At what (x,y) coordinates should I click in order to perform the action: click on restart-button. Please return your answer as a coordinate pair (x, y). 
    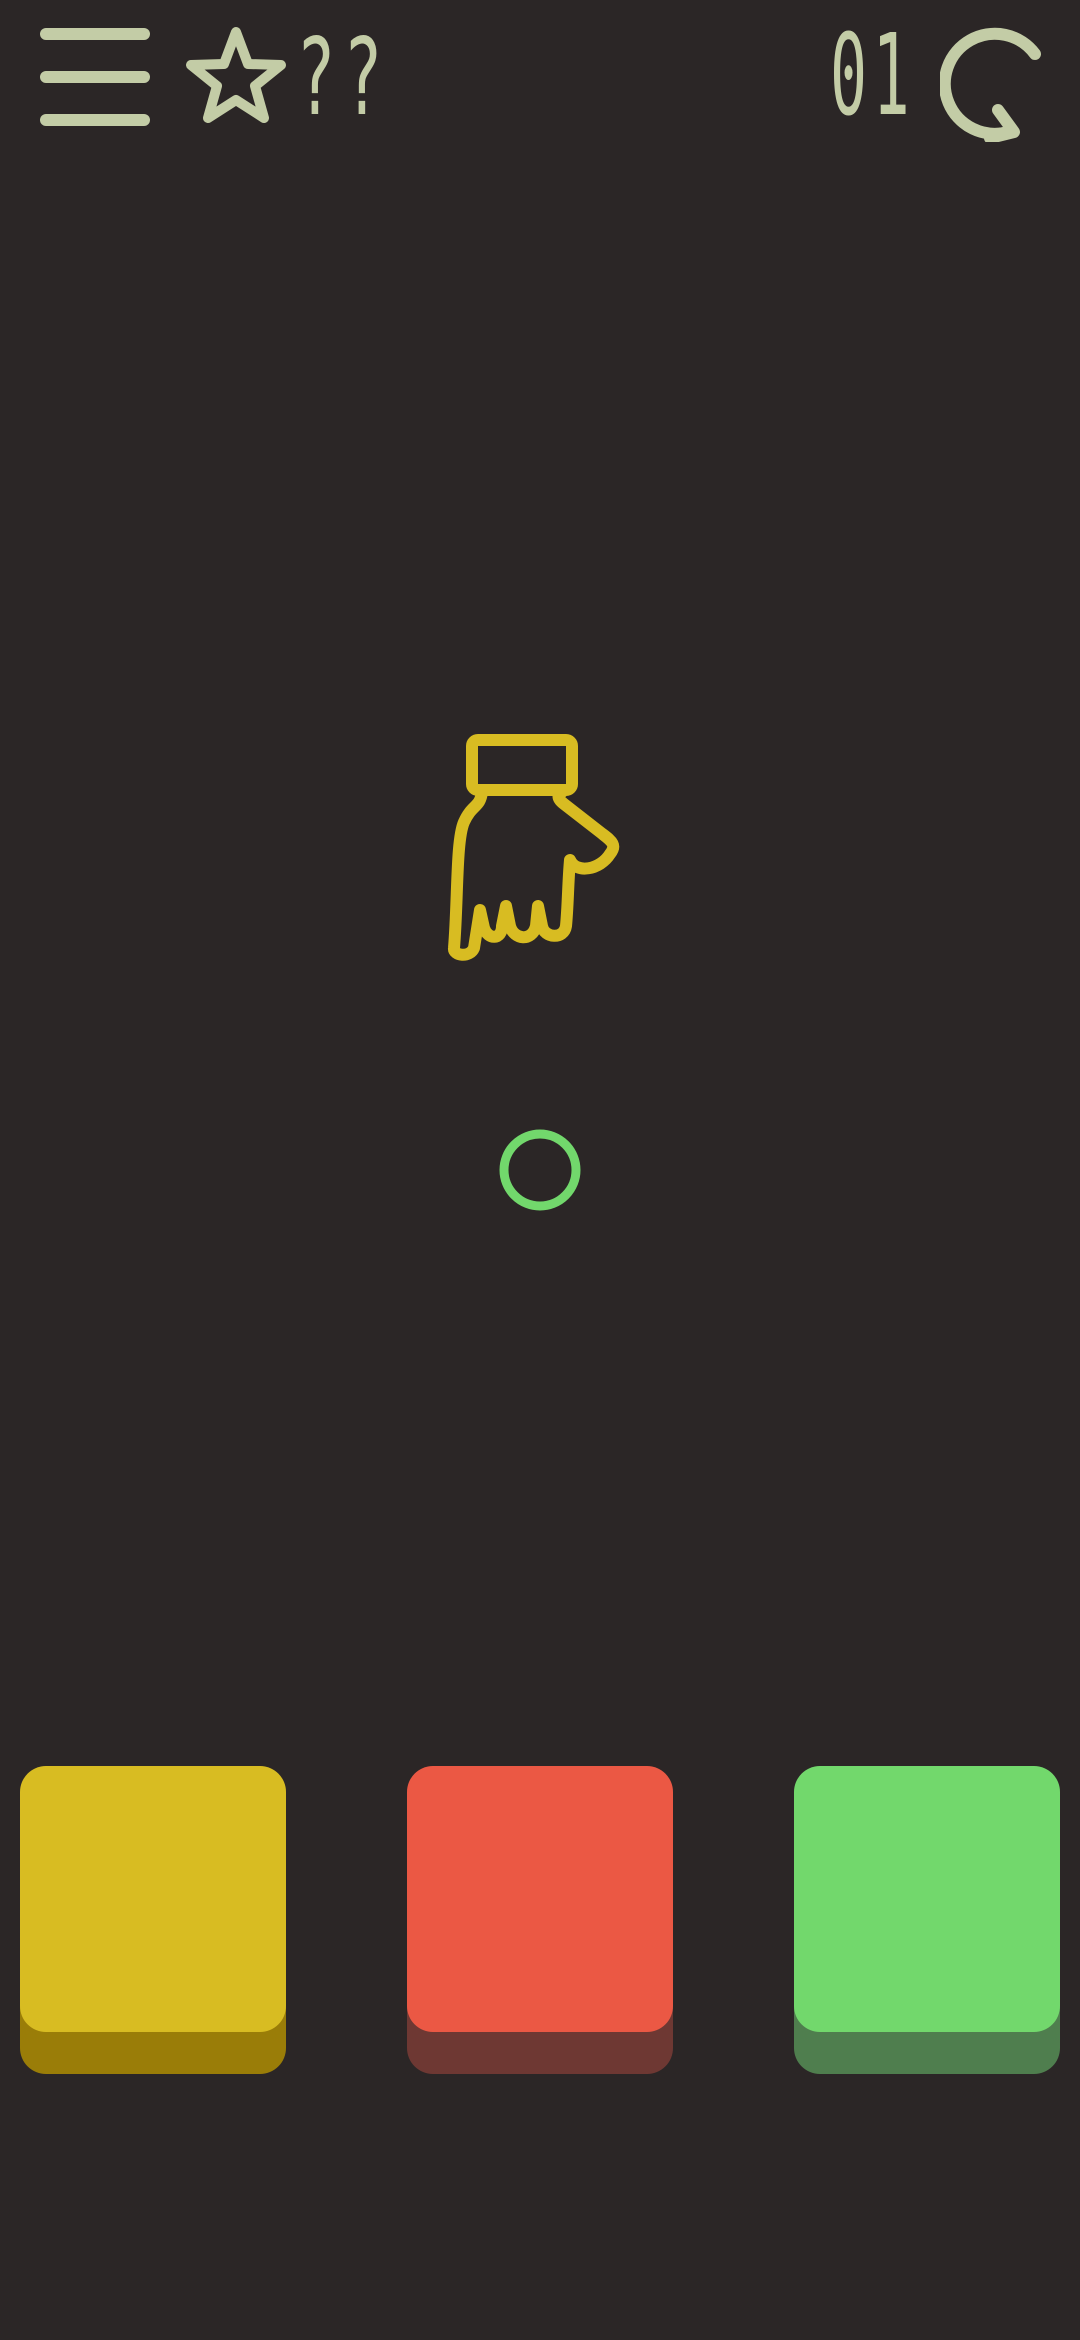
    Looking at the image, I should click on (999, 79).